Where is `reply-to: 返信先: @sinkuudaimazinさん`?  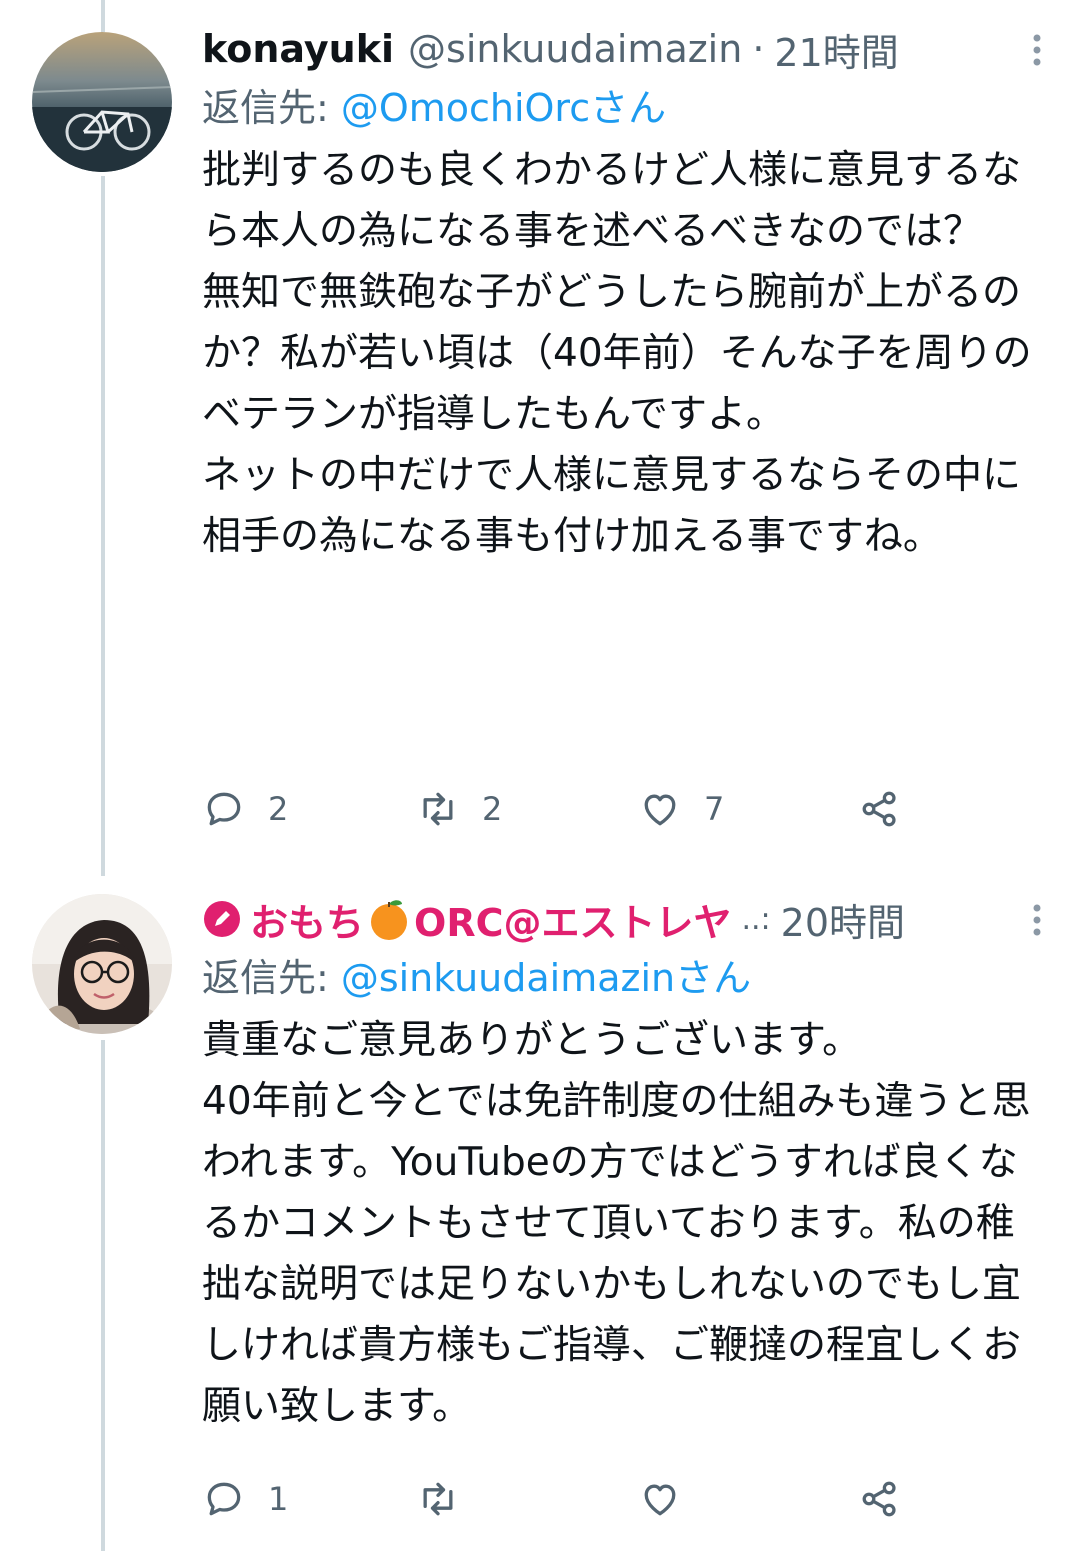 reply-to: 返信先: @sinkuudaimazinさん is located at coordinates (622, 974).